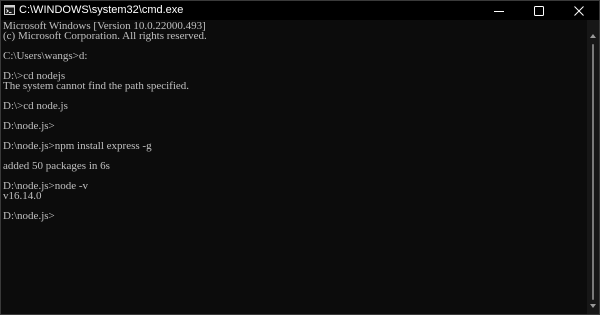 This screenshot has width=600, height=315. I want to click on close-button, so click(579, 10).